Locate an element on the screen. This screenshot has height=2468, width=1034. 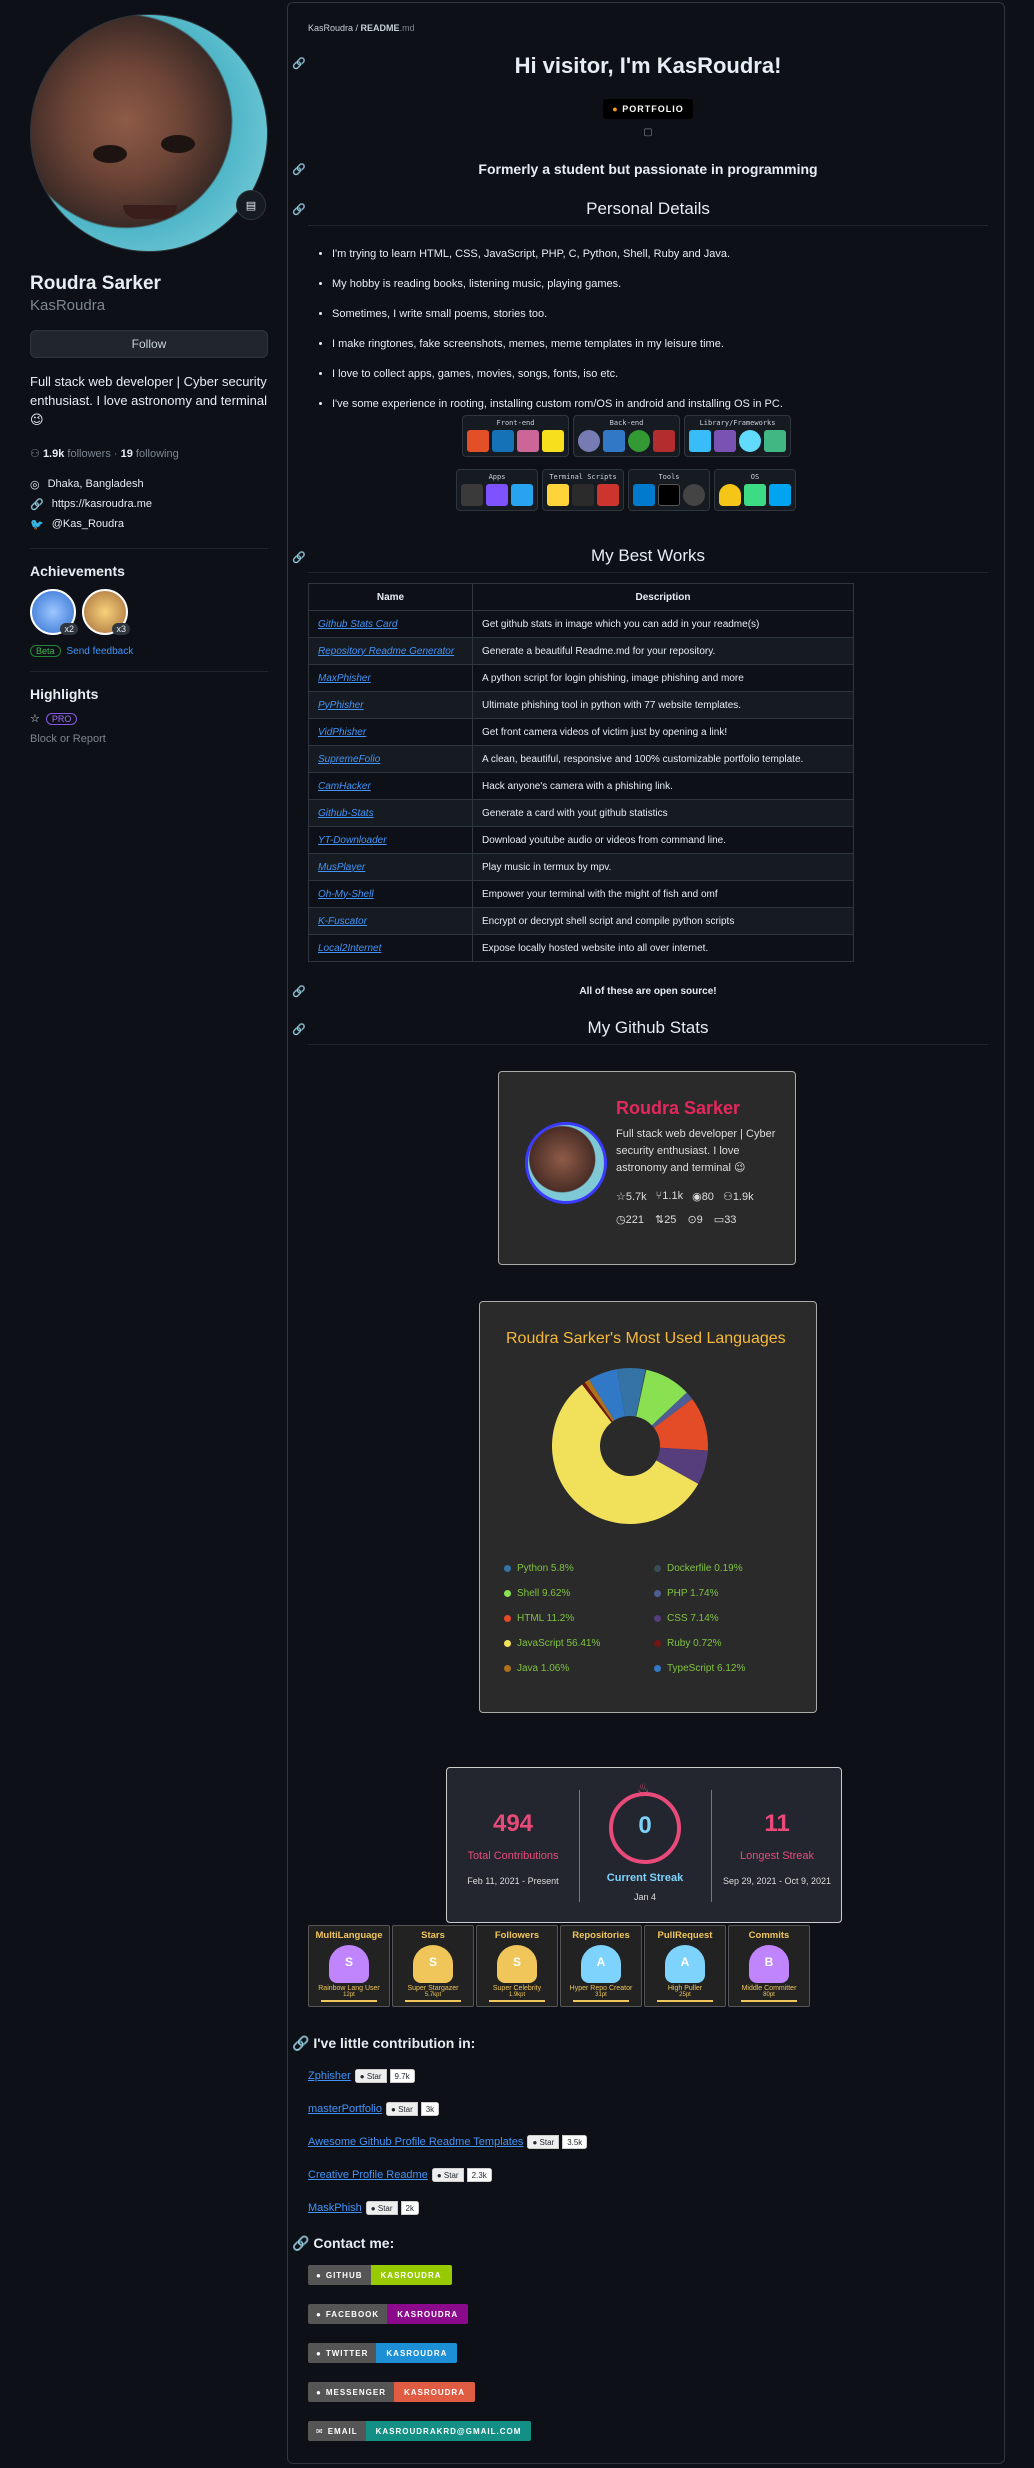
send-feedback-link: Send feedback is located at coordinates (100, 651).